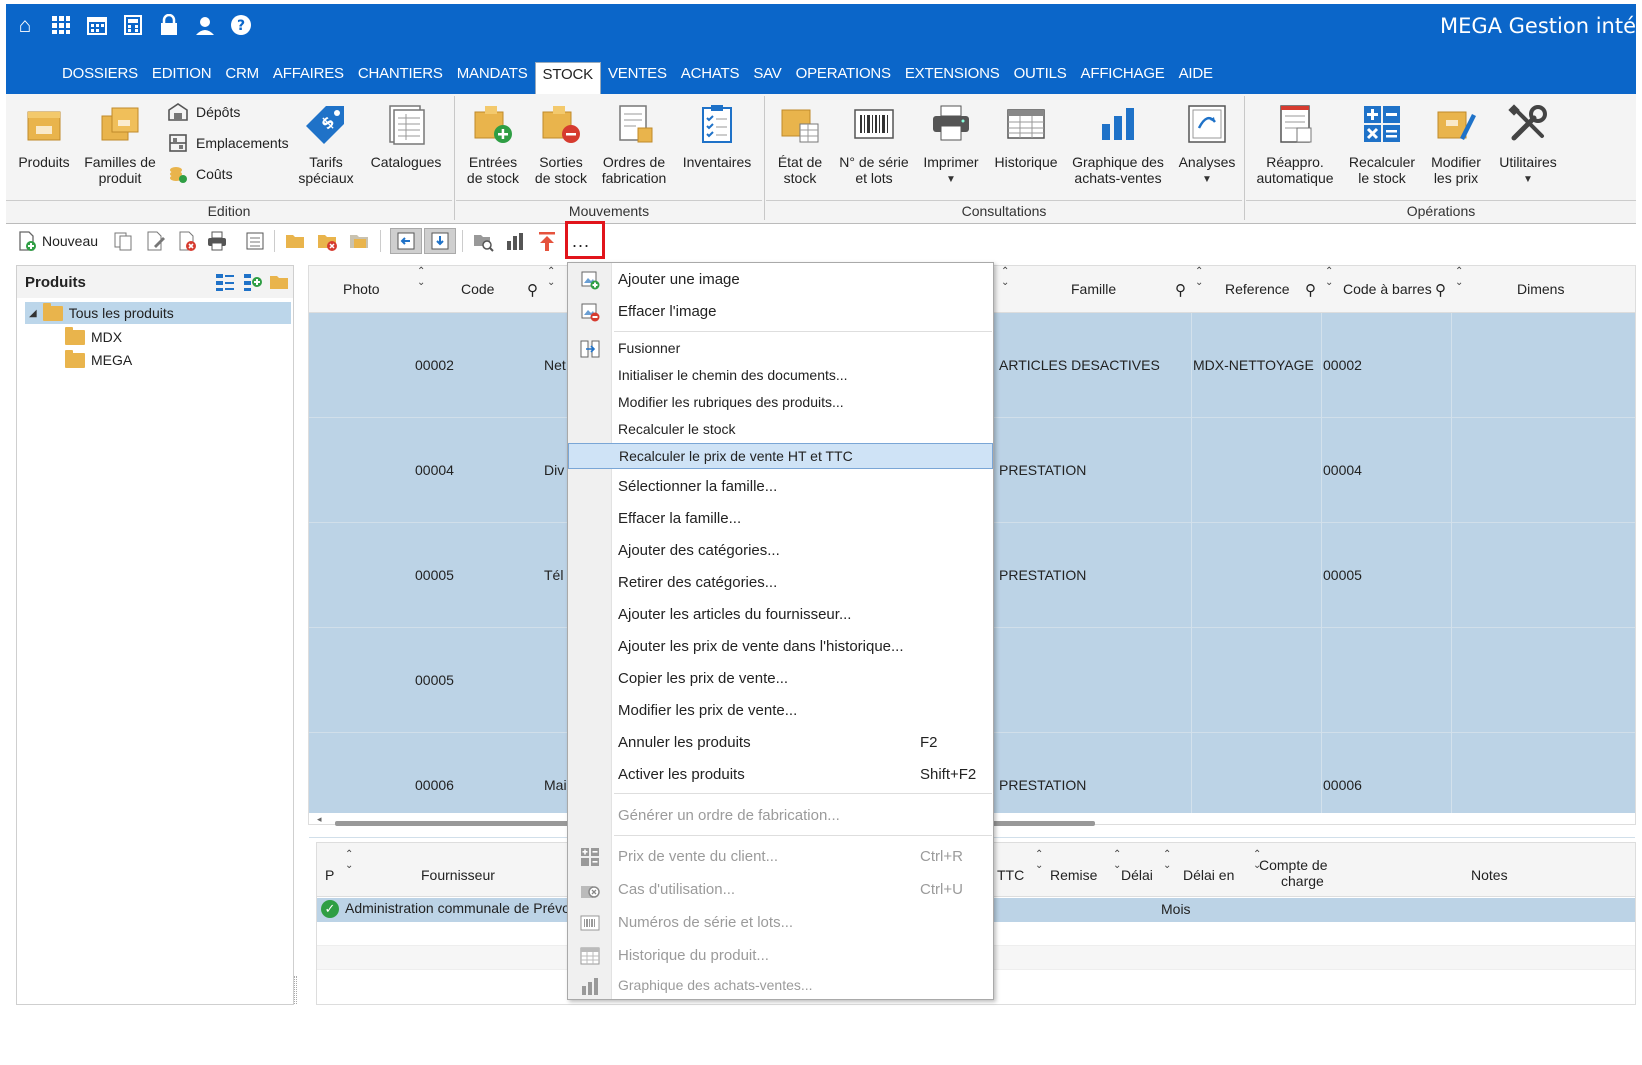  Describe the element at coordinates (1540, 289) in the screenshot. I see `col-header-dimens: Dimens` at that location.